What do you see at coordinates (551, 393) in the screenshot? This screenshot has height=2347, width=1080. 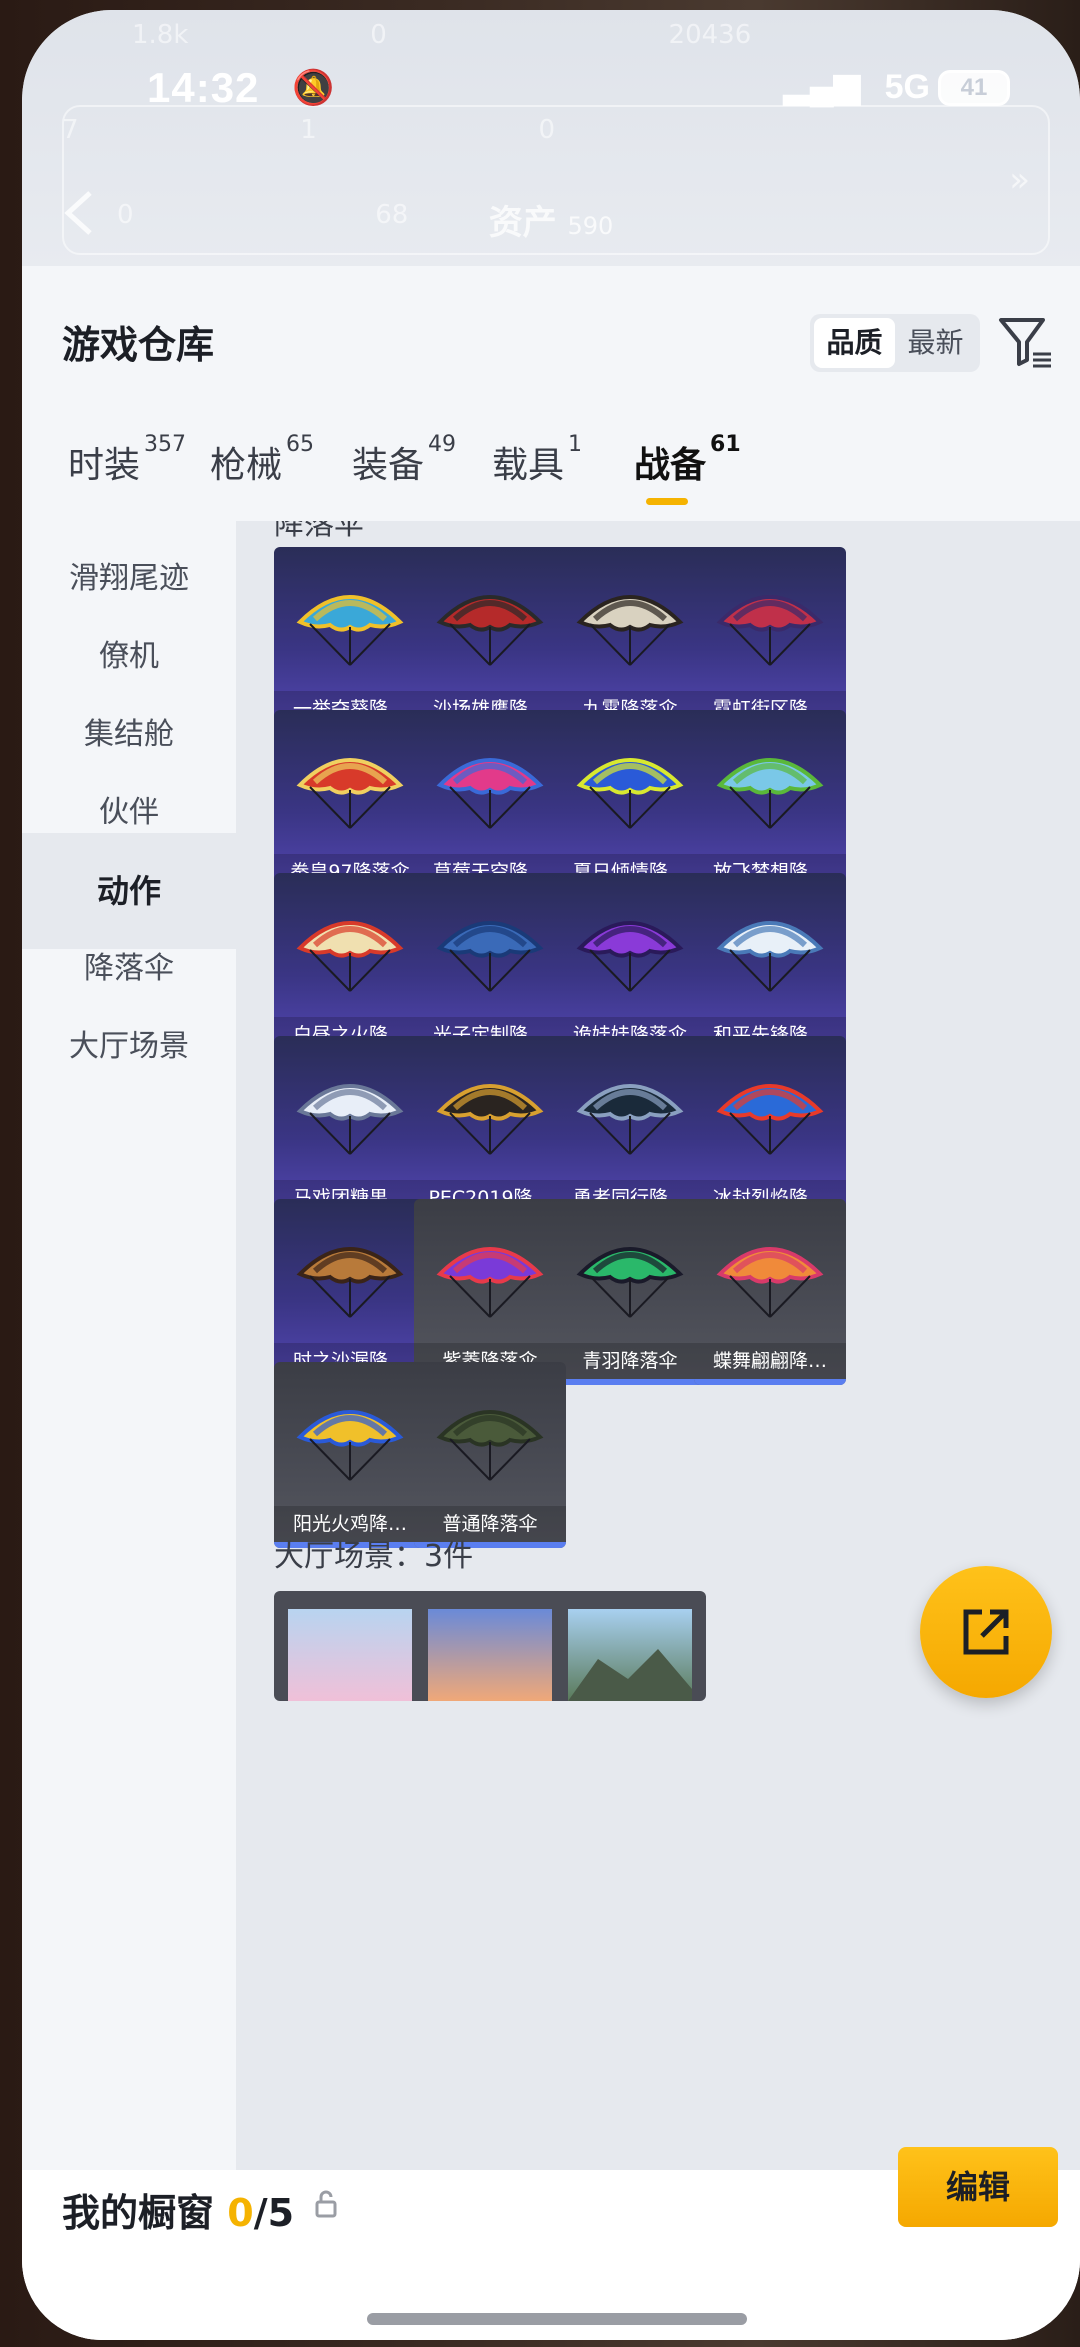 I see `sheet-header: 游戏仓库 品质 最新 时装357 枪械65 装备49 载具1 战备61` at bounding box center [551, 393].